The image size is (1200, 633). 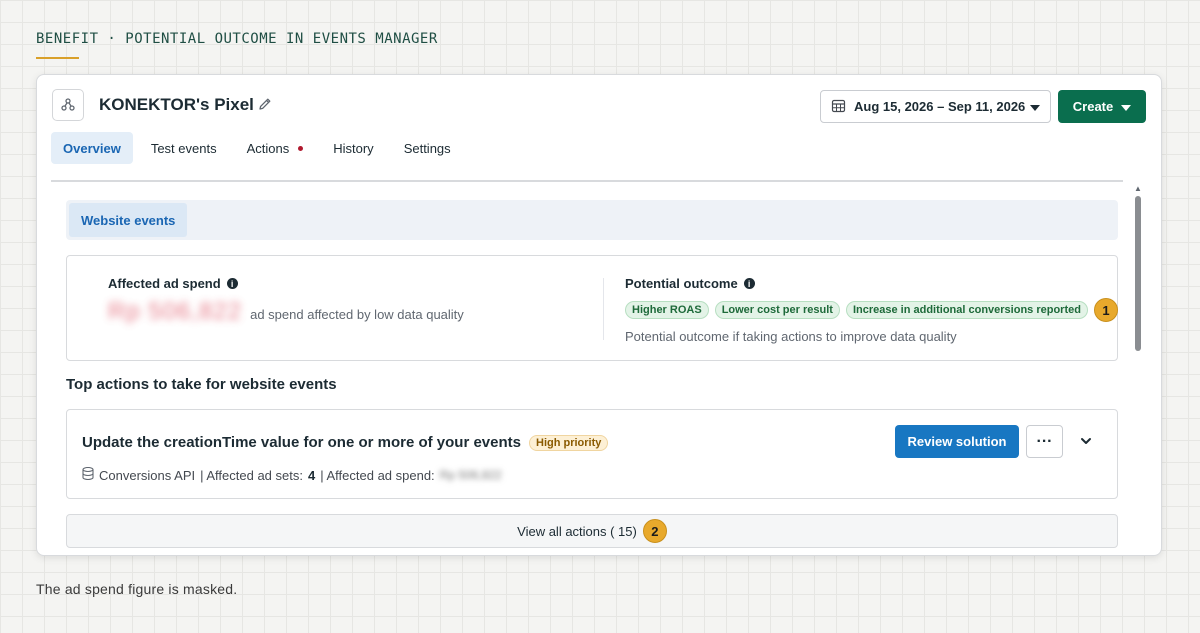 I want to click on more-options-button: ···, so click(x=1044, y=441).